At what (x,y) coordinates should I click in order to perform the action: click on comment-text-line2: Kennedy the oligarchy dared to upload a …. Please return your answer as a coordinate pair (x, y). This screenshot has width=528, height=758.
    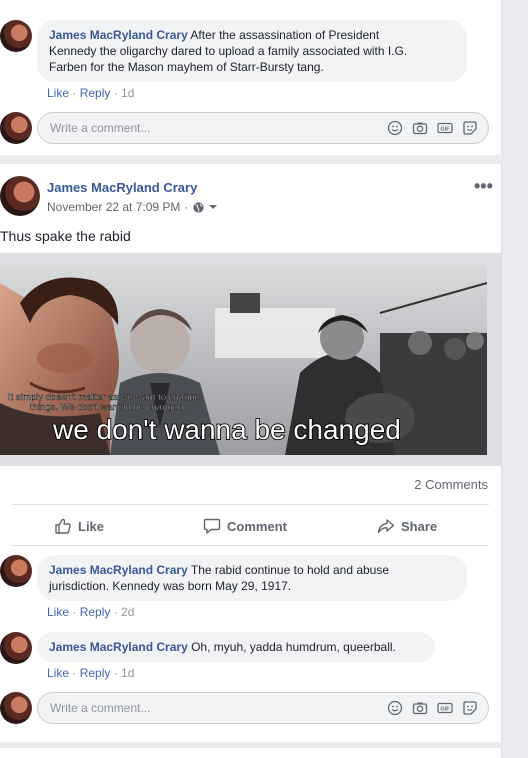
    Looking at the image, I should click on (228, 51).